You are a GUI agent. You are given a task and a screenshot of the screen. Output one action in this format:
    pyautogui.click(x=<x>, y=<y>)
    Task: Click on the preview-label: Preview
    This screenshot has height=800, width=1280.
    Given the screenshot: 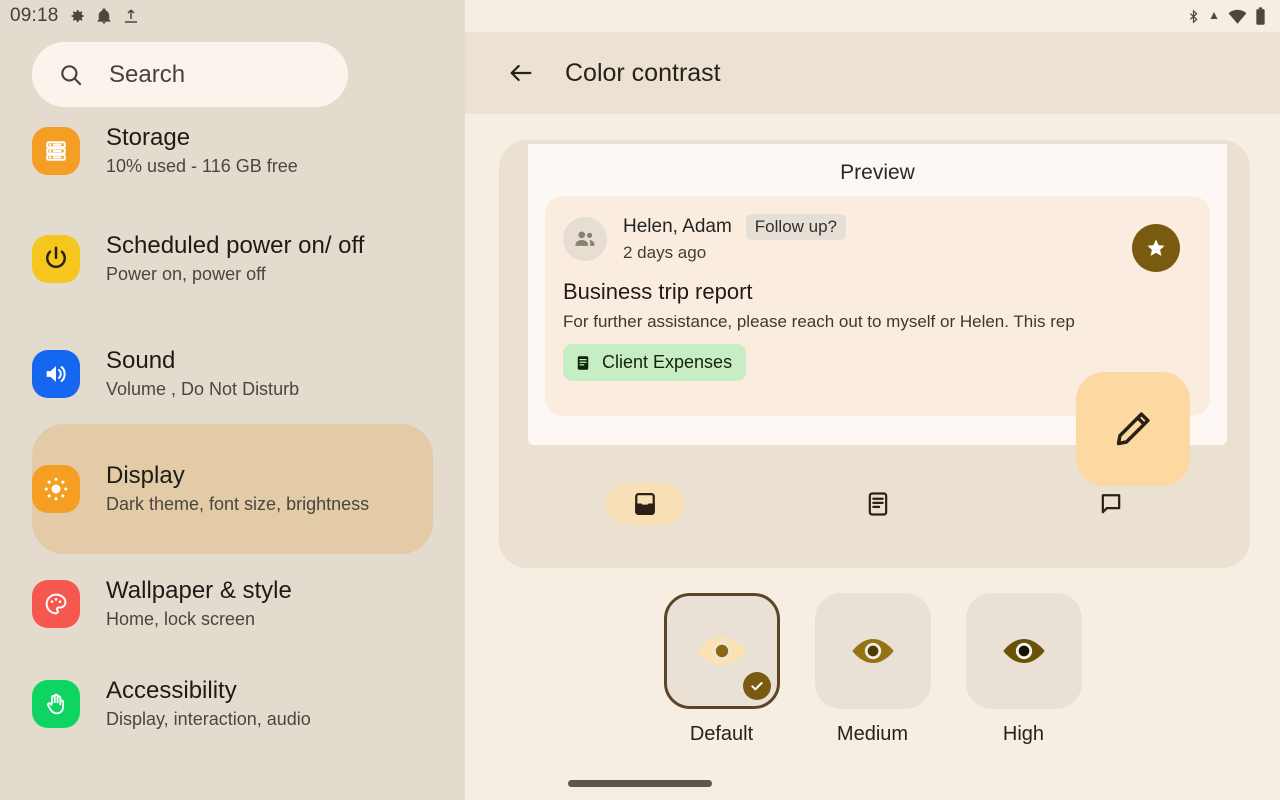 What is the action you would take?
    pyautogui.click(x=877, y=172)
    